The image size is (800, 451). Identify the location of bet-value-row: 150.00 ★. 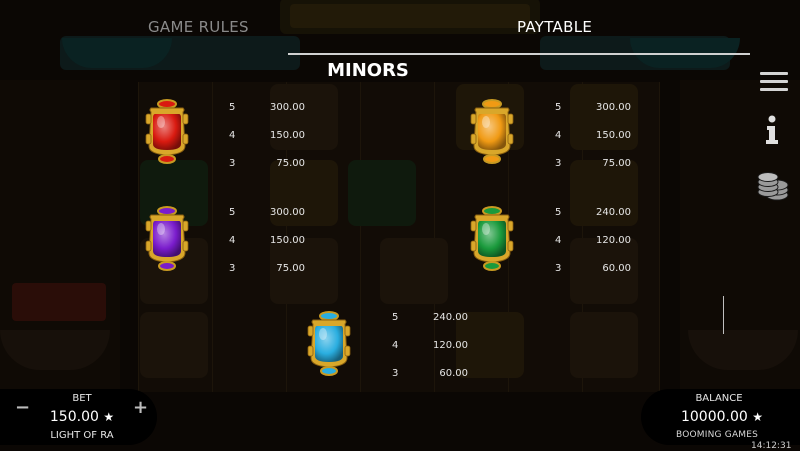
(82, 417).